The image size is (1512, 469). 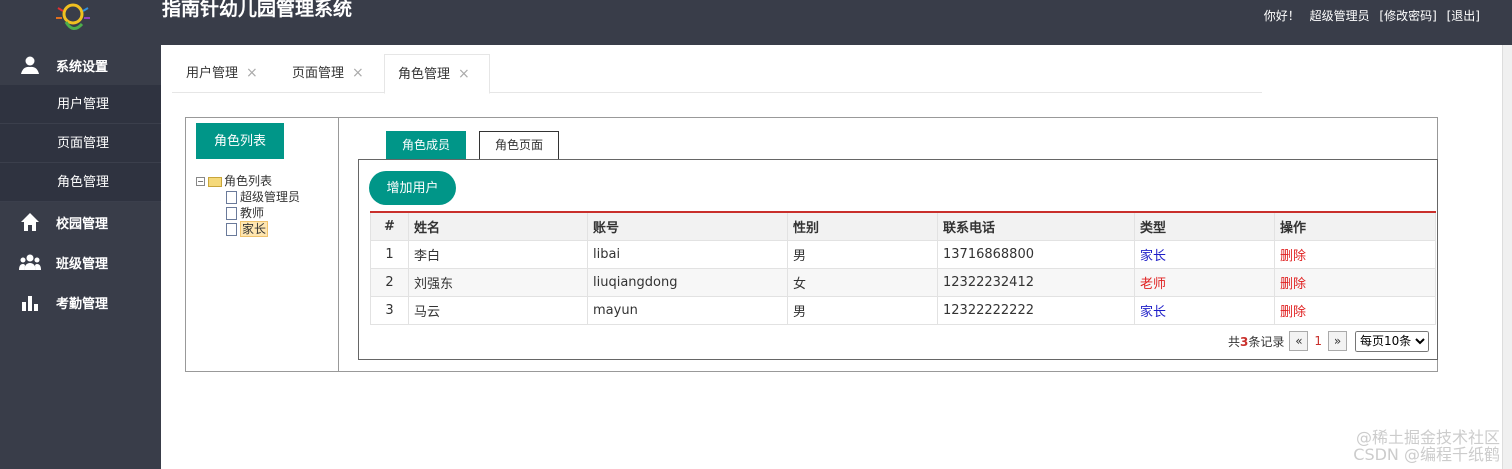 I want to click on col-header-gender: 性别, so click(x=862, y=226).